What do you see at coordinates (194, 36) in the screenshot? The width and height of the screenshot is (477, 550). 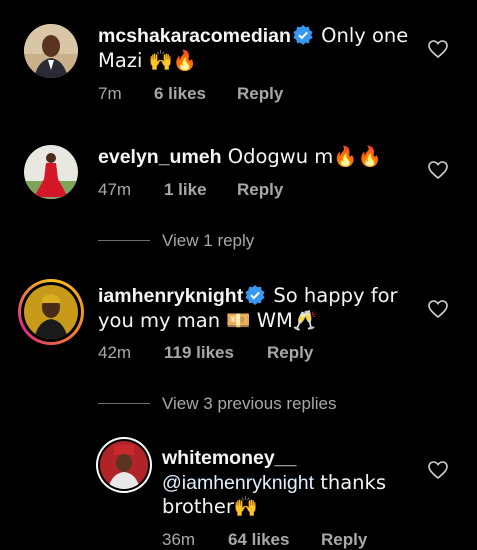 I see `username: mcshakaracomedian` at bounding box center [194, 36].